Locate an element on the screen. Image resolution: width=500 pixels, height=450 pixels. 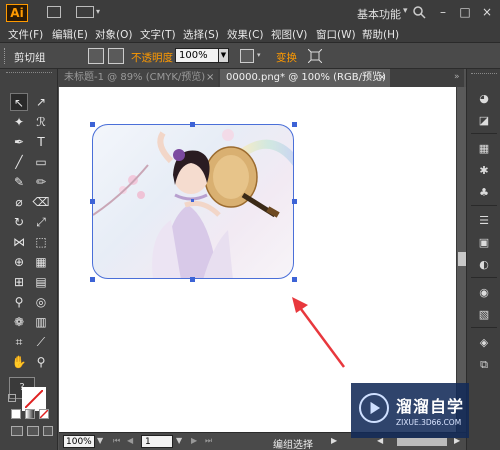
scale-tool-icon: ⤢ is located at coordinates (41, 222).